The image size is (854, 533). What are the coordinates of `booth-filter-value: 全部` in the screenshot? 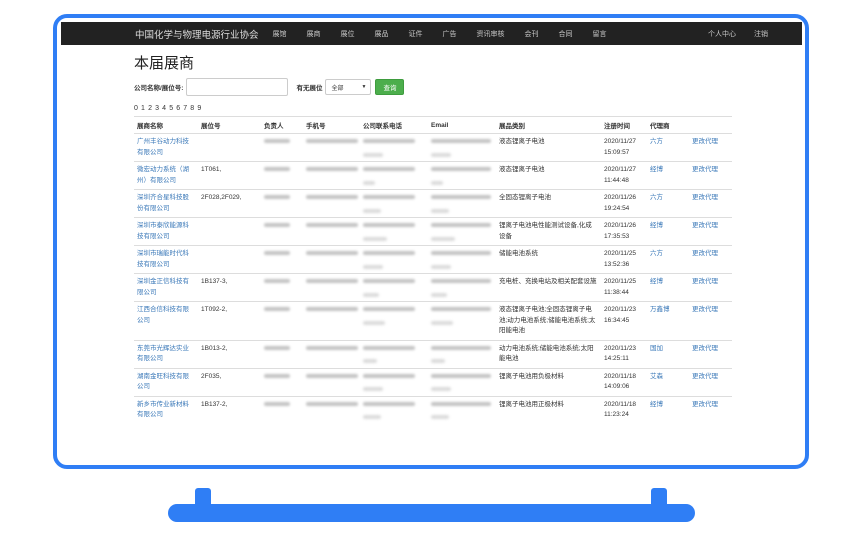 It's located at (337, 88).